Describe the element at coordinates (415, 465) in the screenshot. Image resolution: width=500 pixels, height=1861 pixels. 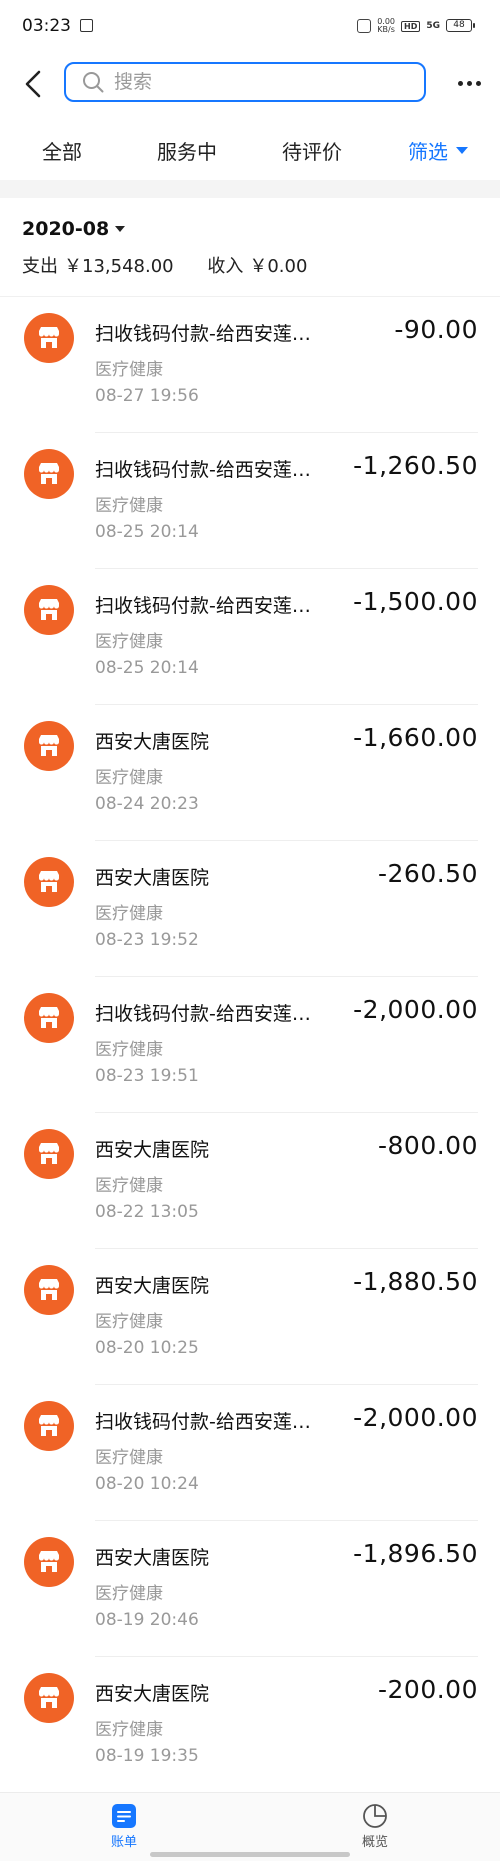
I see `transaction-amount: -1,260.50` at that location.